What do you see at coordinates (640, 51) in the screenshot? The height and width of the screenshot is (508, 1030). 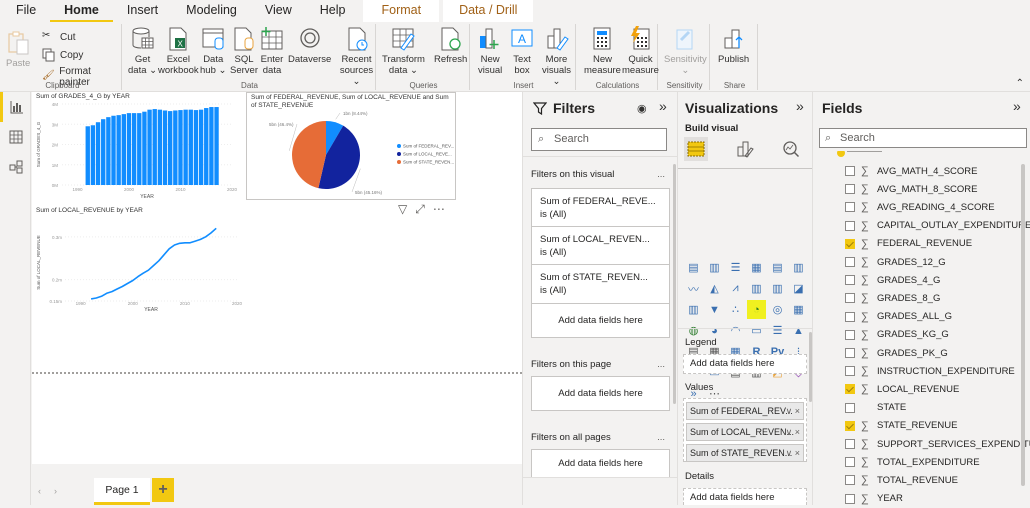 I see `quick-measure-button: Quick measure` at bounding box center [640, 51].